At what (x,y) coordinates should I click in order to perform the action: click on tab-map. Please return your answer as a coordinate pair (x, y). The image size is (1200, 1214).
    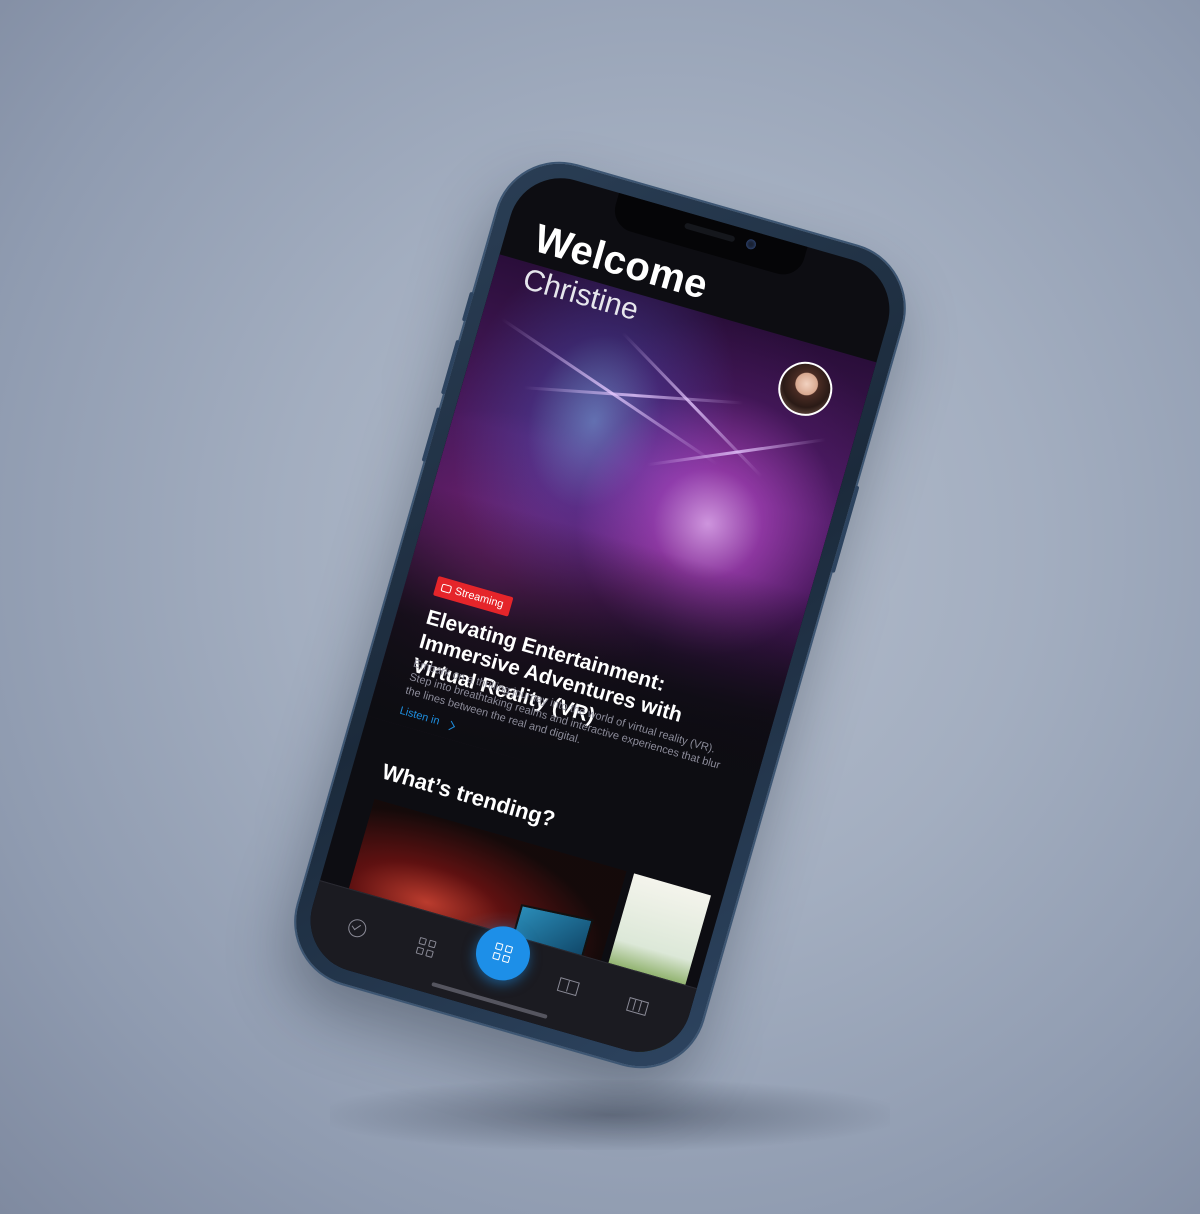
    Looking at the image, I should click on (637, 1010).